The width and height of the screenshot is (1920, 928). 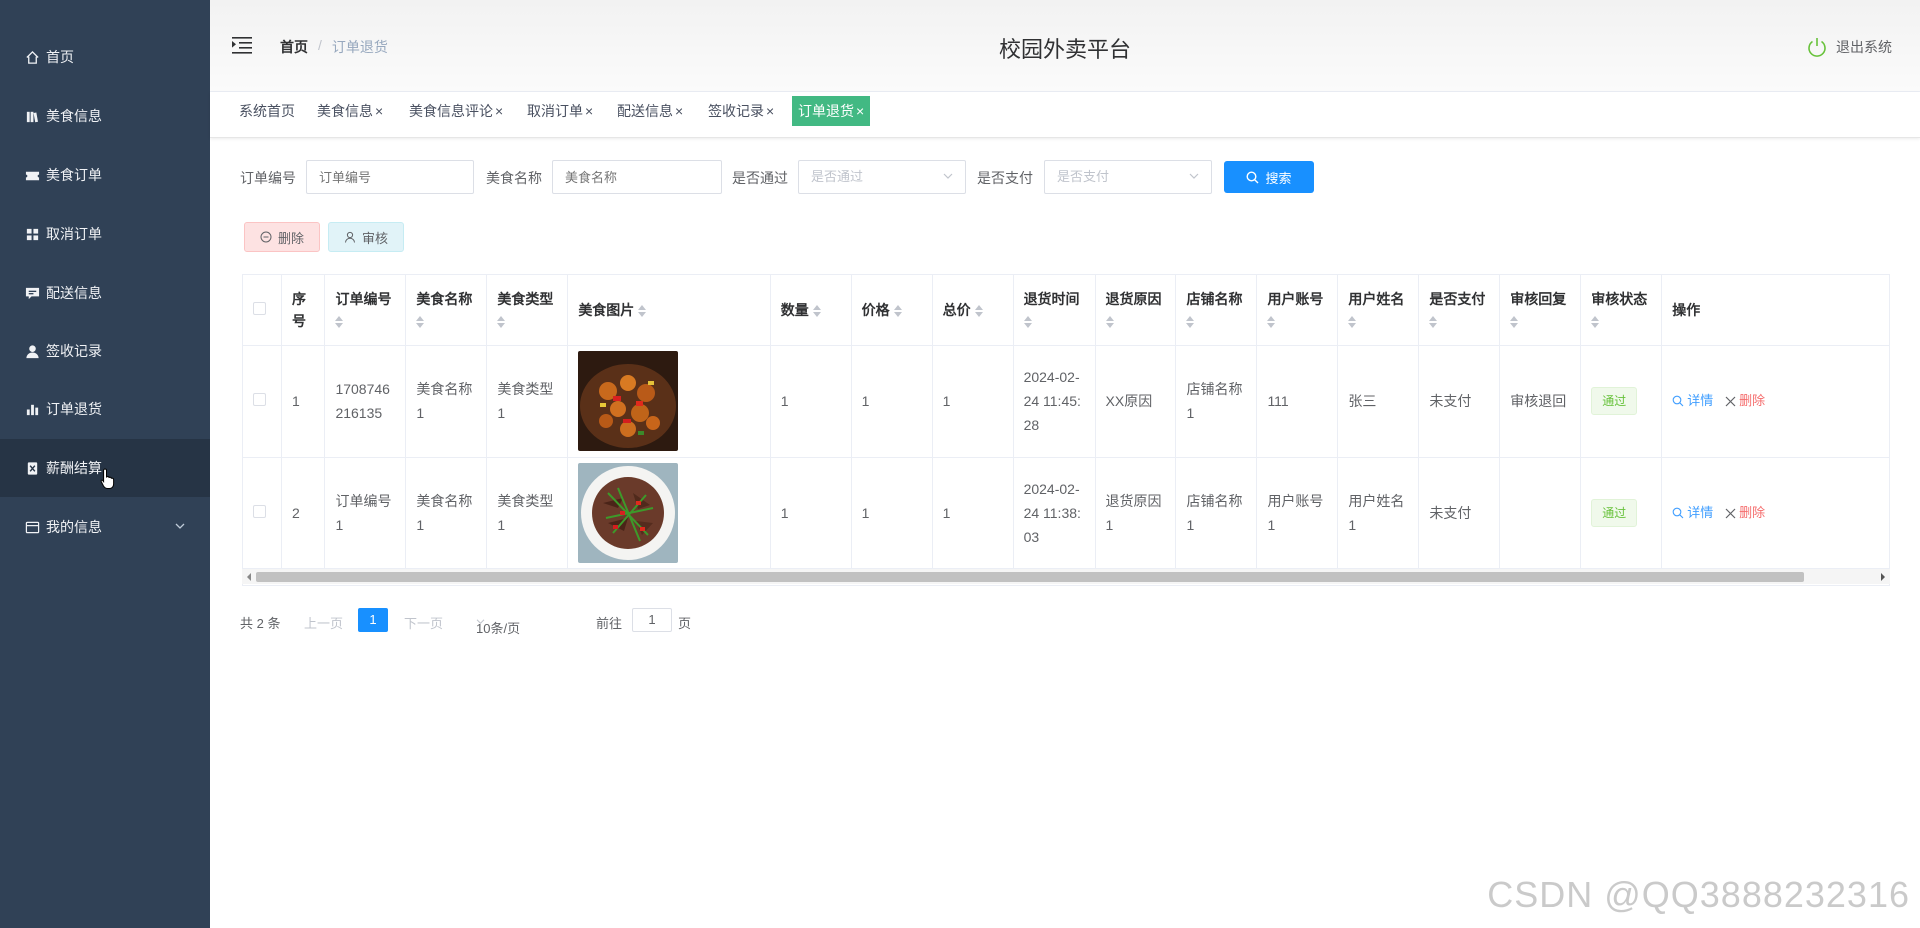 I want to click on tag-food-comments: 美食信息评论 ×, so click(x=456, y=111).